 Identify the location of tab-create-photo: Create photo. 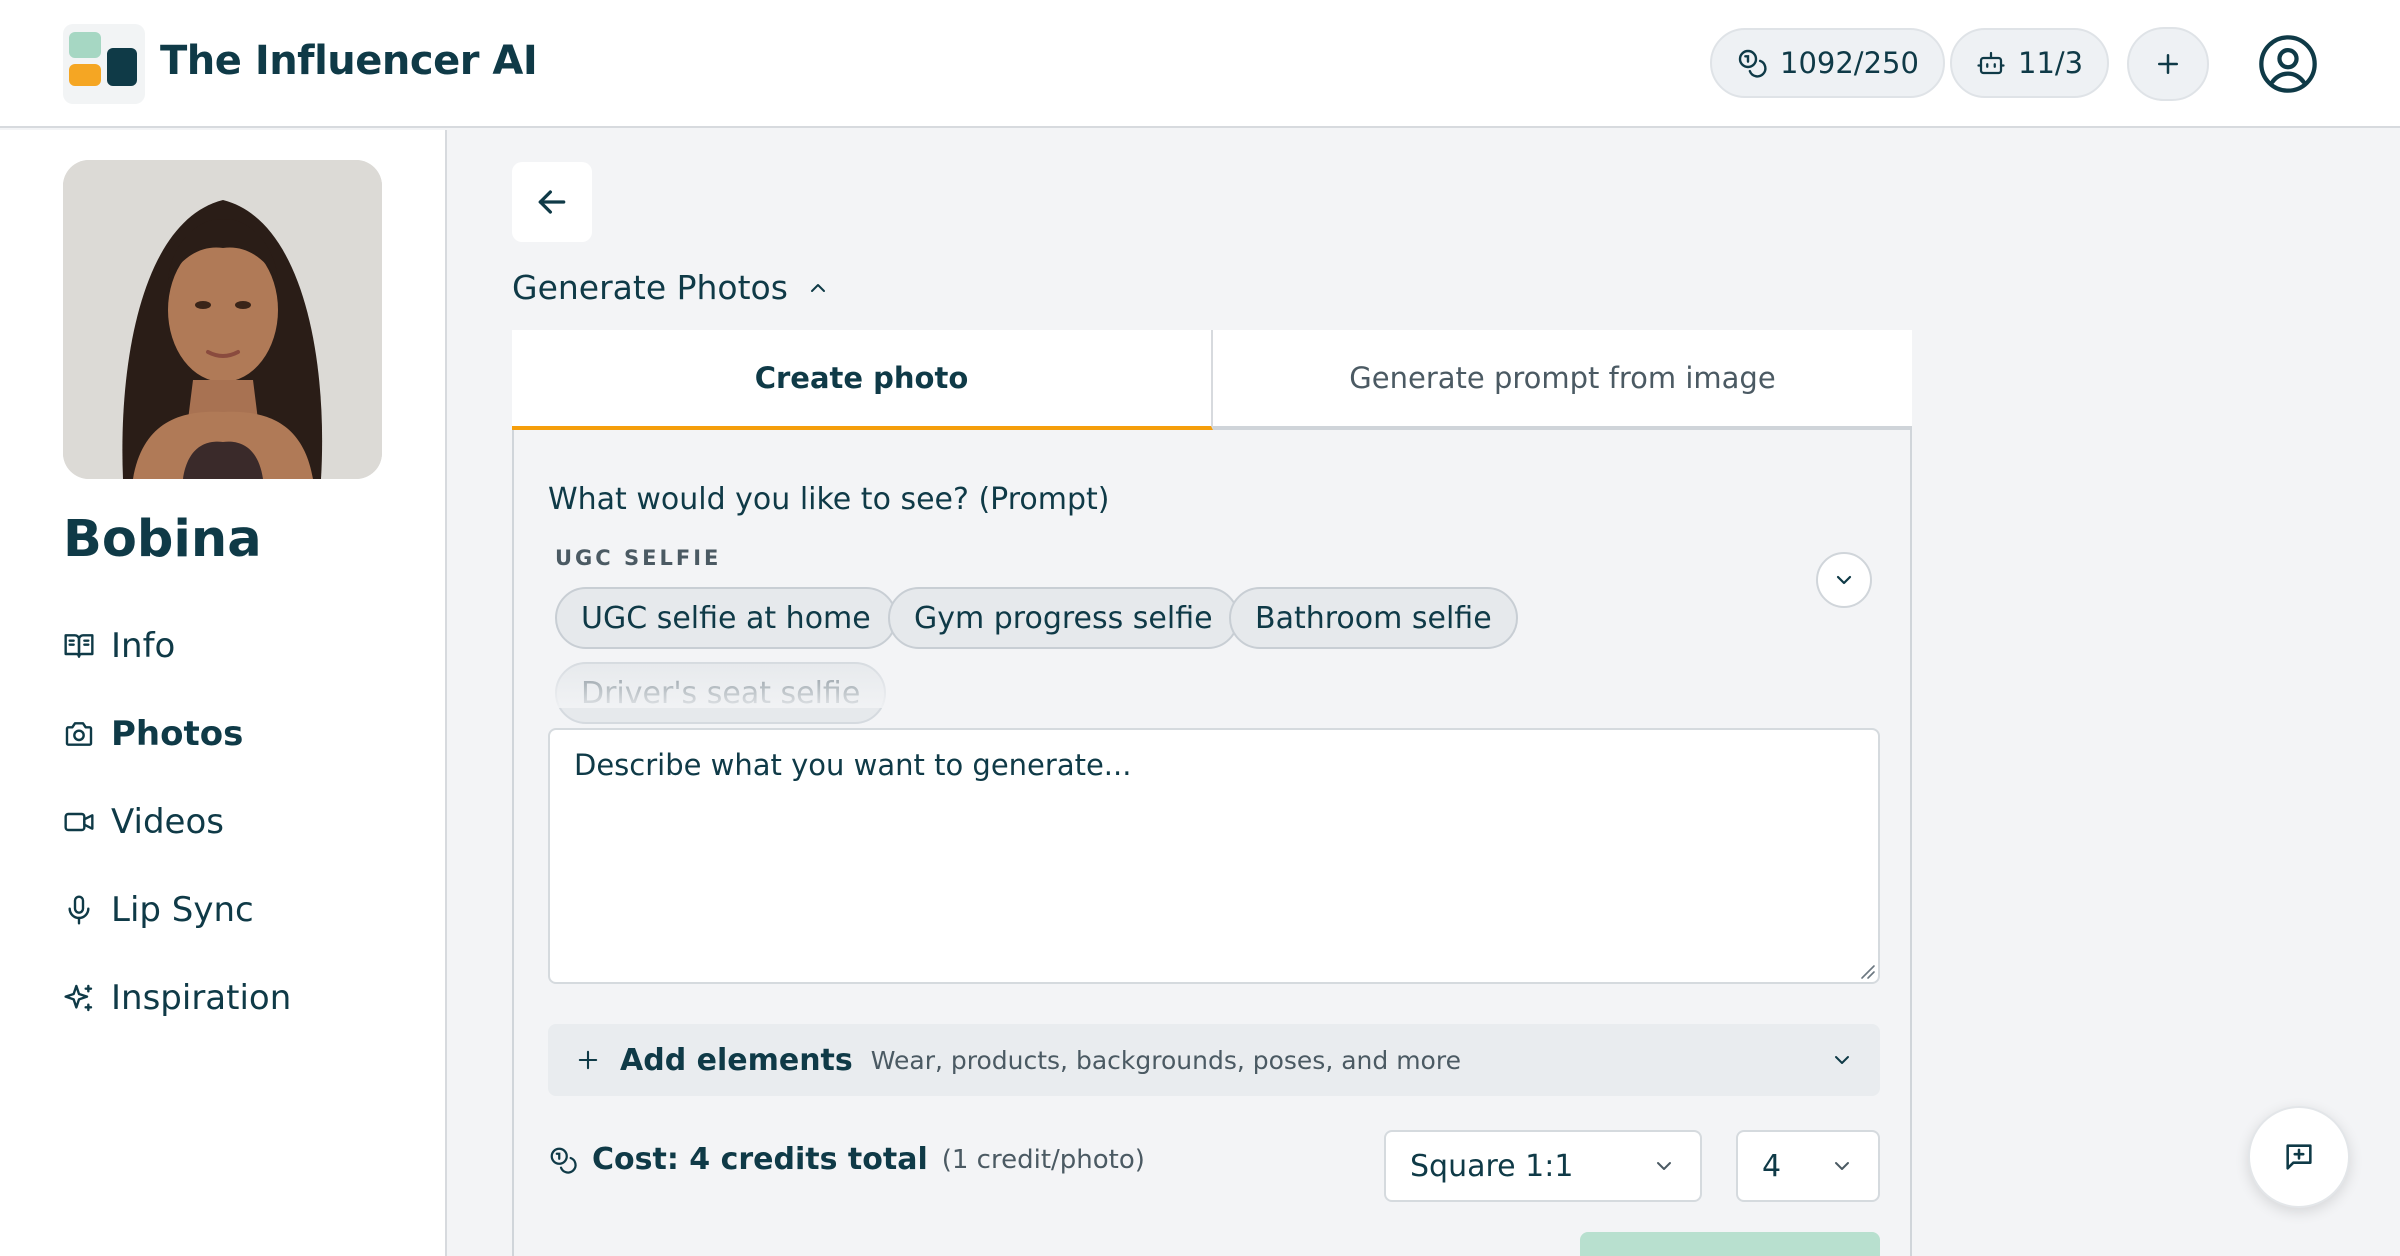
(862, 380).